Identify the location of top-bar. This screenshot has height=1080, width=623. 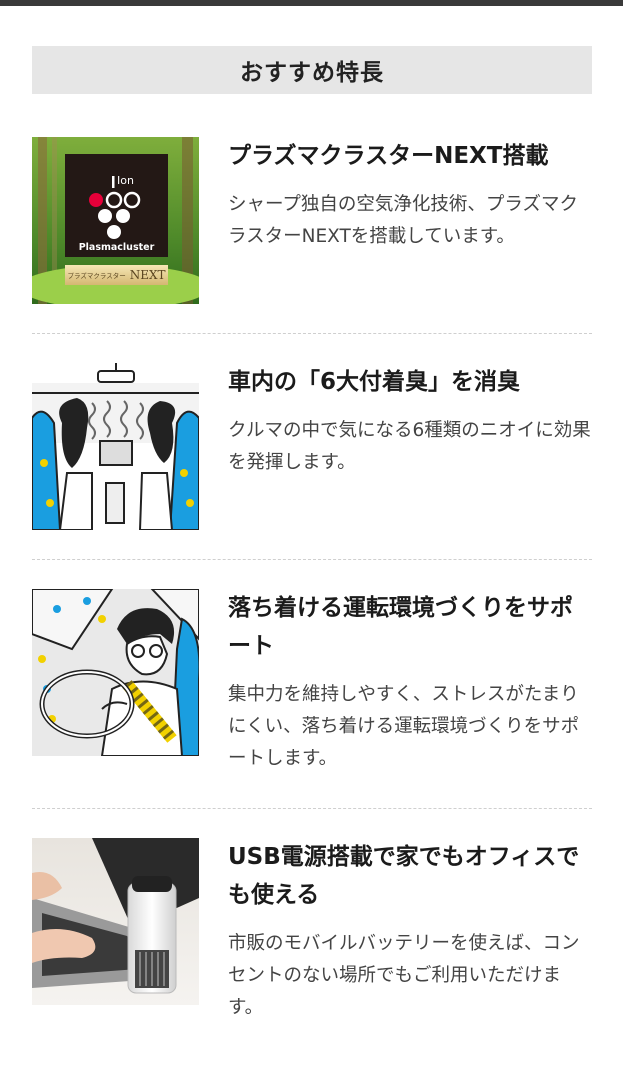
(311, 3).